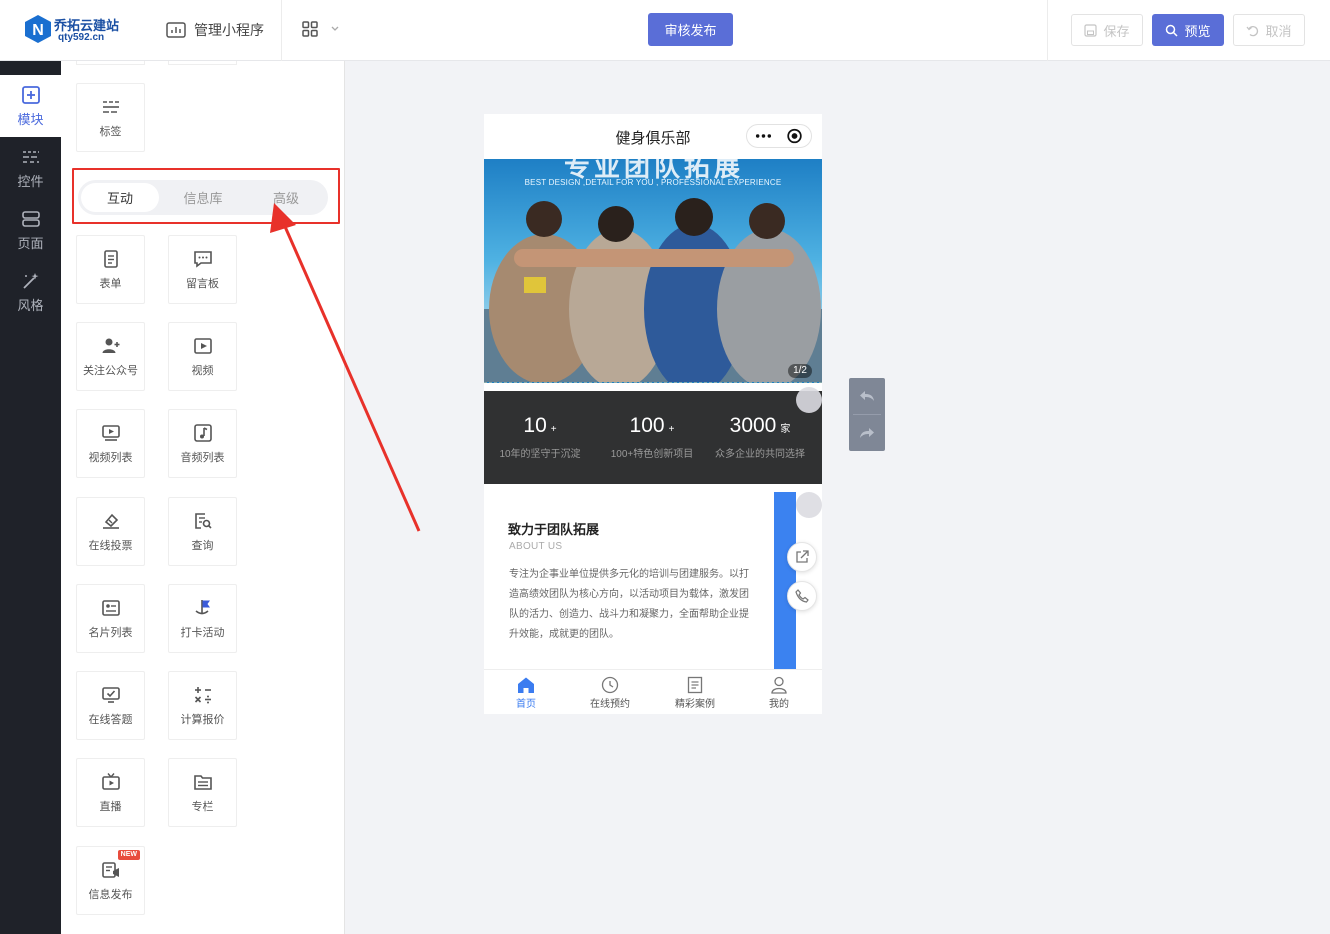 The image size is (1330, 934). Describe the element at coordinates (753, 425) in the screenshot. I see `stat-number: 3000` at that location.